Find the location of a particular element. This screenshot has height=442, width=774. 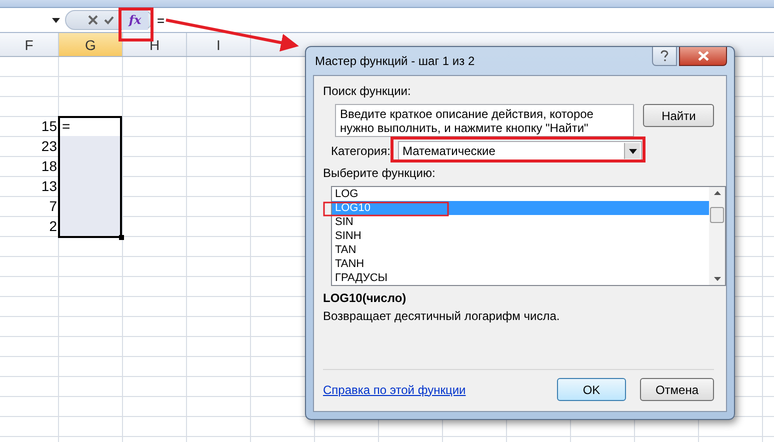

help-button is located at coordinates (664, 56).